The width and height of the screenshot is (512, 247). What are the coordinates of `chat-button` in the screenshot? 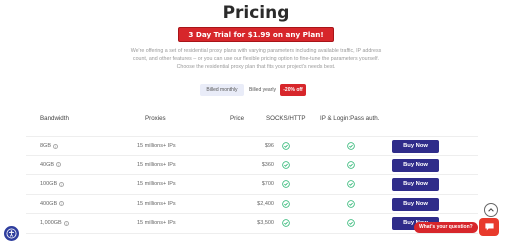 It's located at (489, 227).